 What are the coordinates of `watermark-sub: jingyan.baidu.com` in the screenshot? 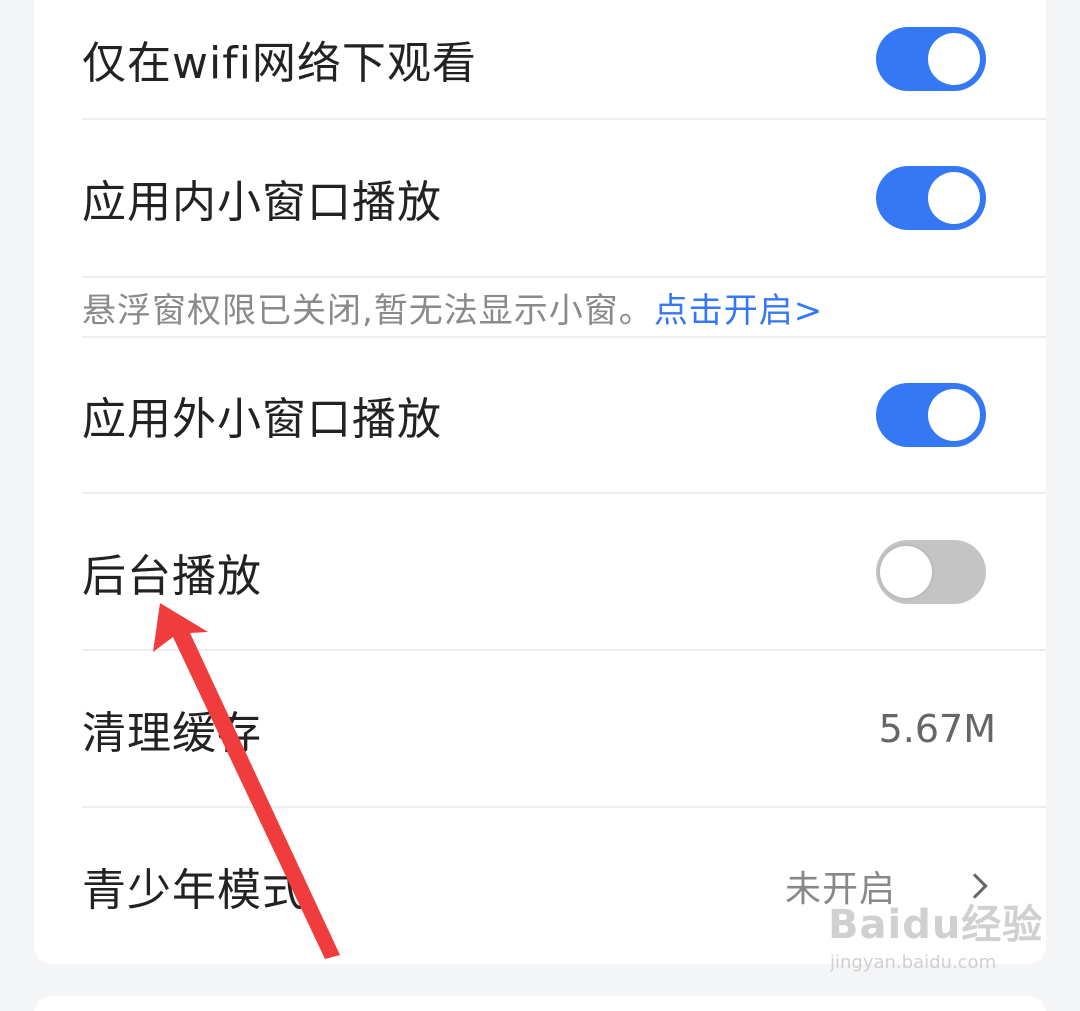 It's located at (913, 962).